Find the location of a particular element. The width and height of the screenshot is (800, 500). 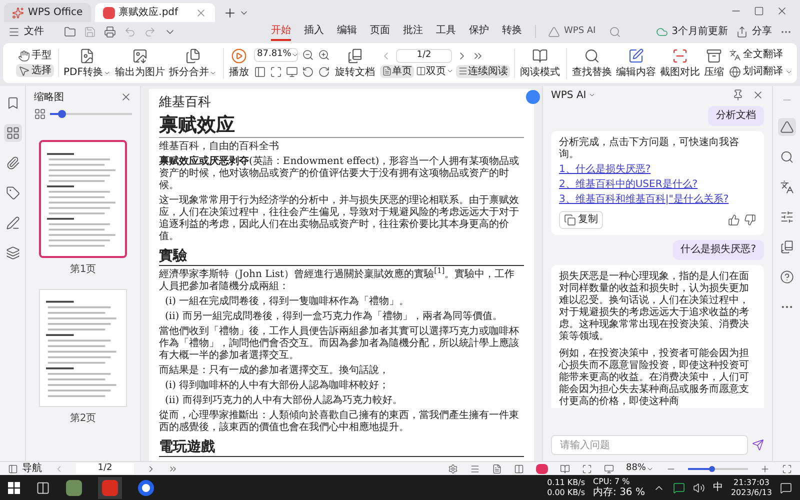

actual-size-icon is located at coordinates (292, 72).